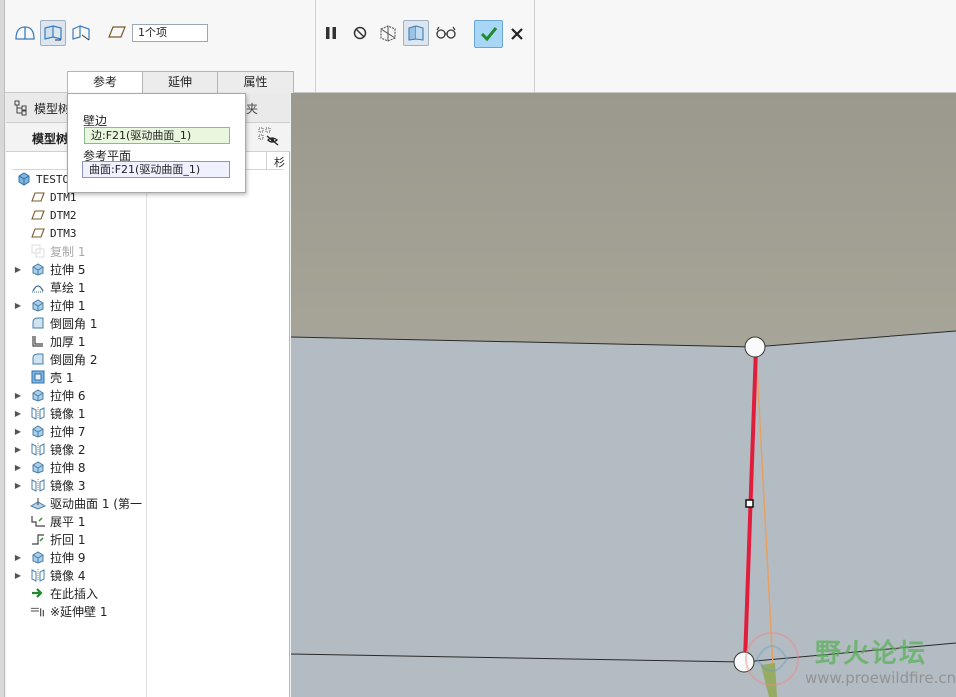 This screenshot has width=956, height=697. I want to click on verify-preview-icon, so click(416, 33).